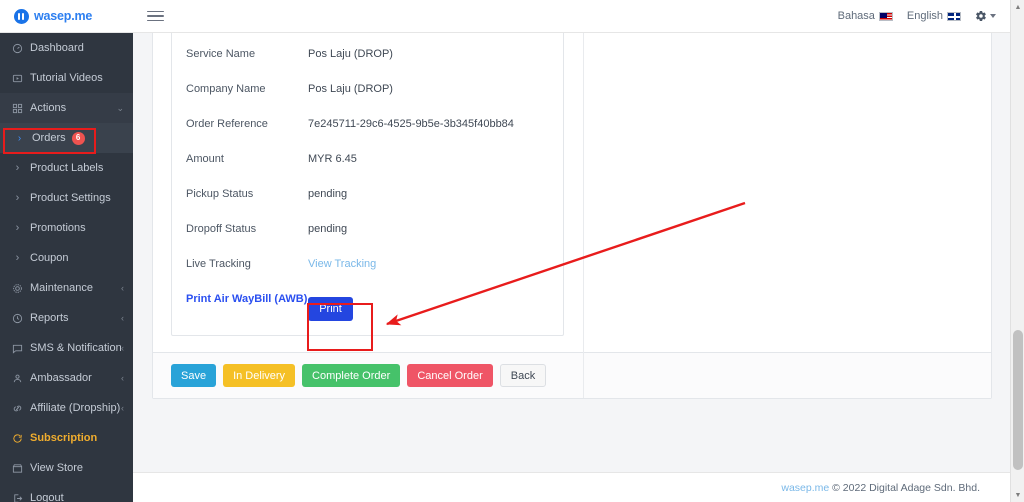  Describe the element at coordinates (78, 138) in the screenshot. I see `orders-badge: 6` at that location.